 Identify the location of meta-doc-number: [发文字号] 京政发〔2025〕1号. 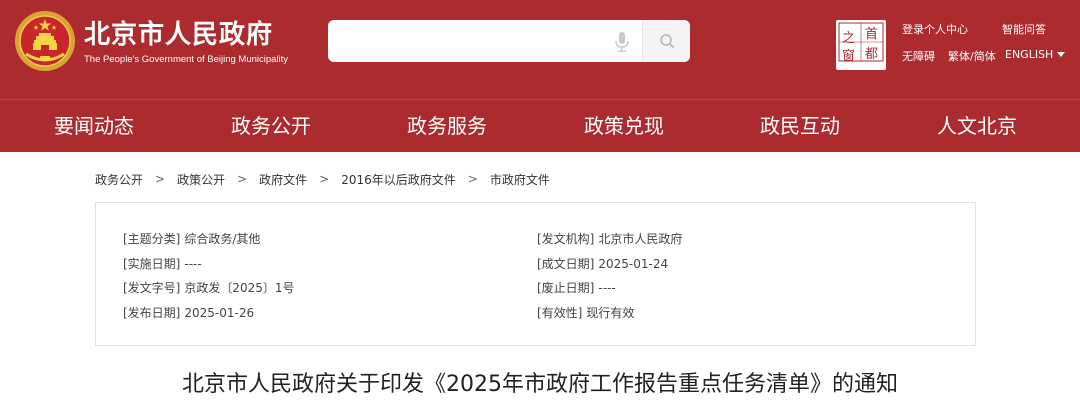
(209, 287).